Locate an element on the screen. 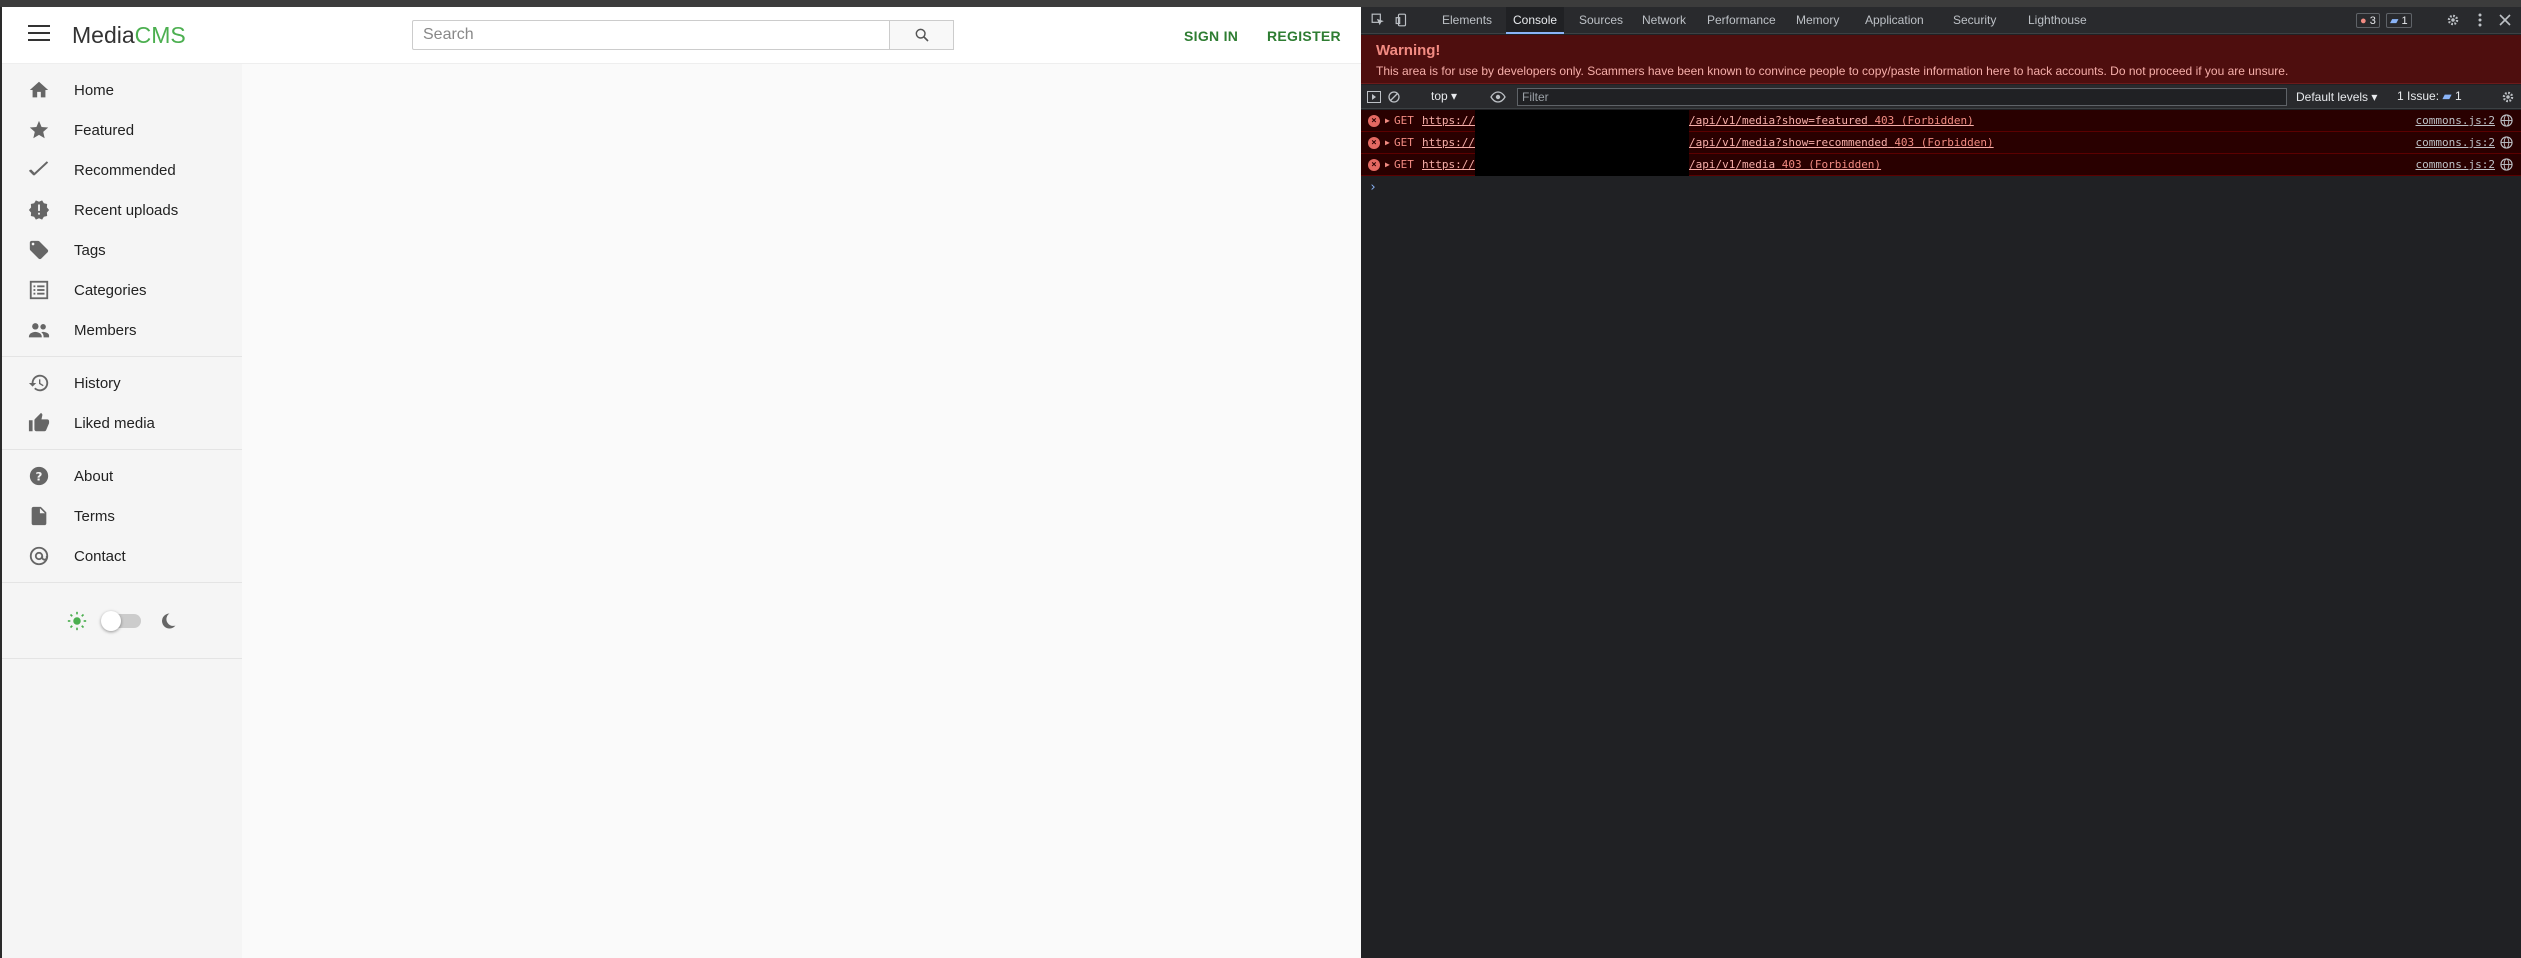 The image size is (2521, 958). sidebar-item-terms: Terms is located at coordinates (122, 516).